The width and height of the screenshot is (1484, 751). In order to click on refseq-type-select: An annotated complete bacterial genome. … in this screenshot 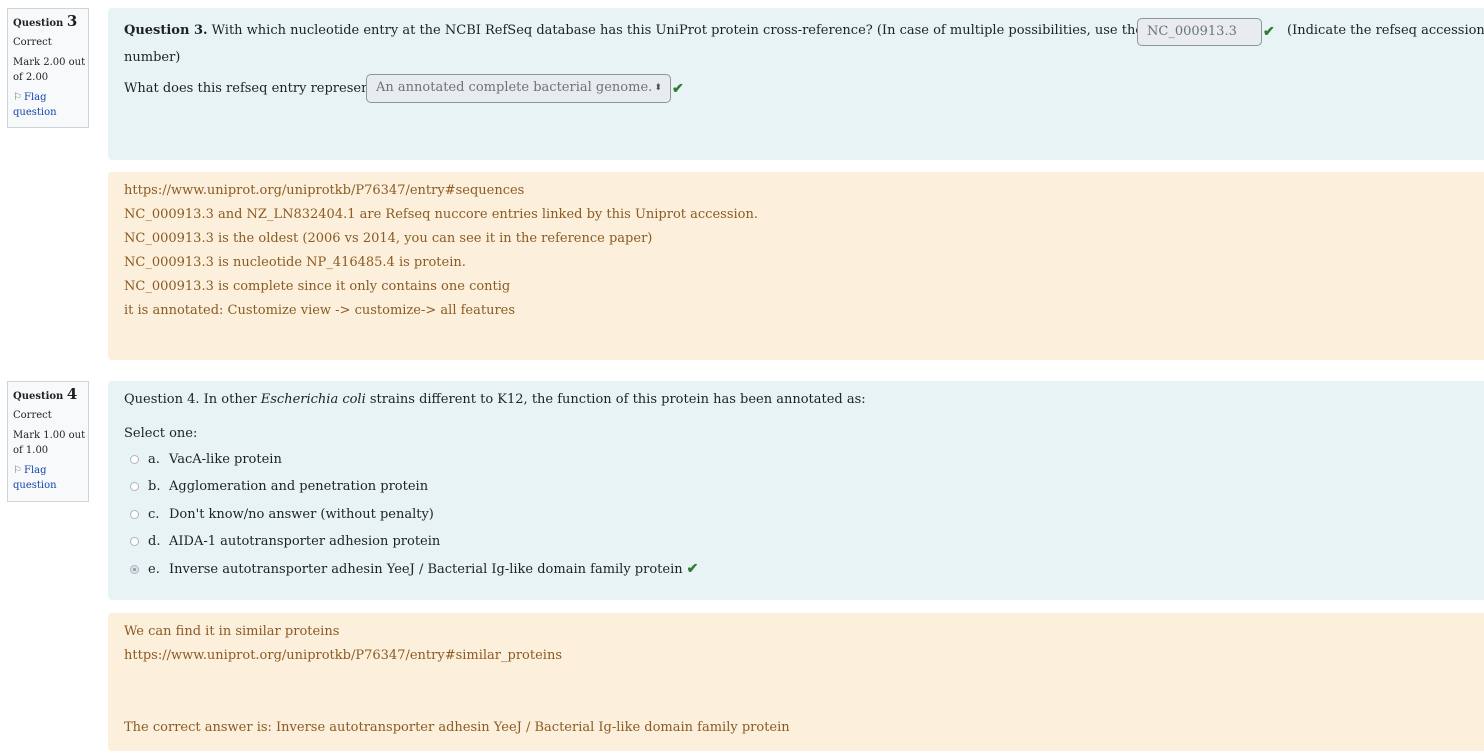, I will do `click(518, 88)`.